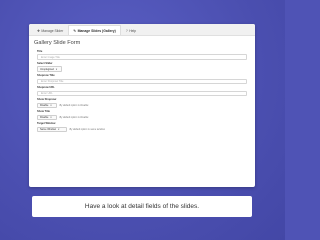 The height and width of the screenshot is (240, 320). I want to click on tab-help: ? Help, so click(131, 30).